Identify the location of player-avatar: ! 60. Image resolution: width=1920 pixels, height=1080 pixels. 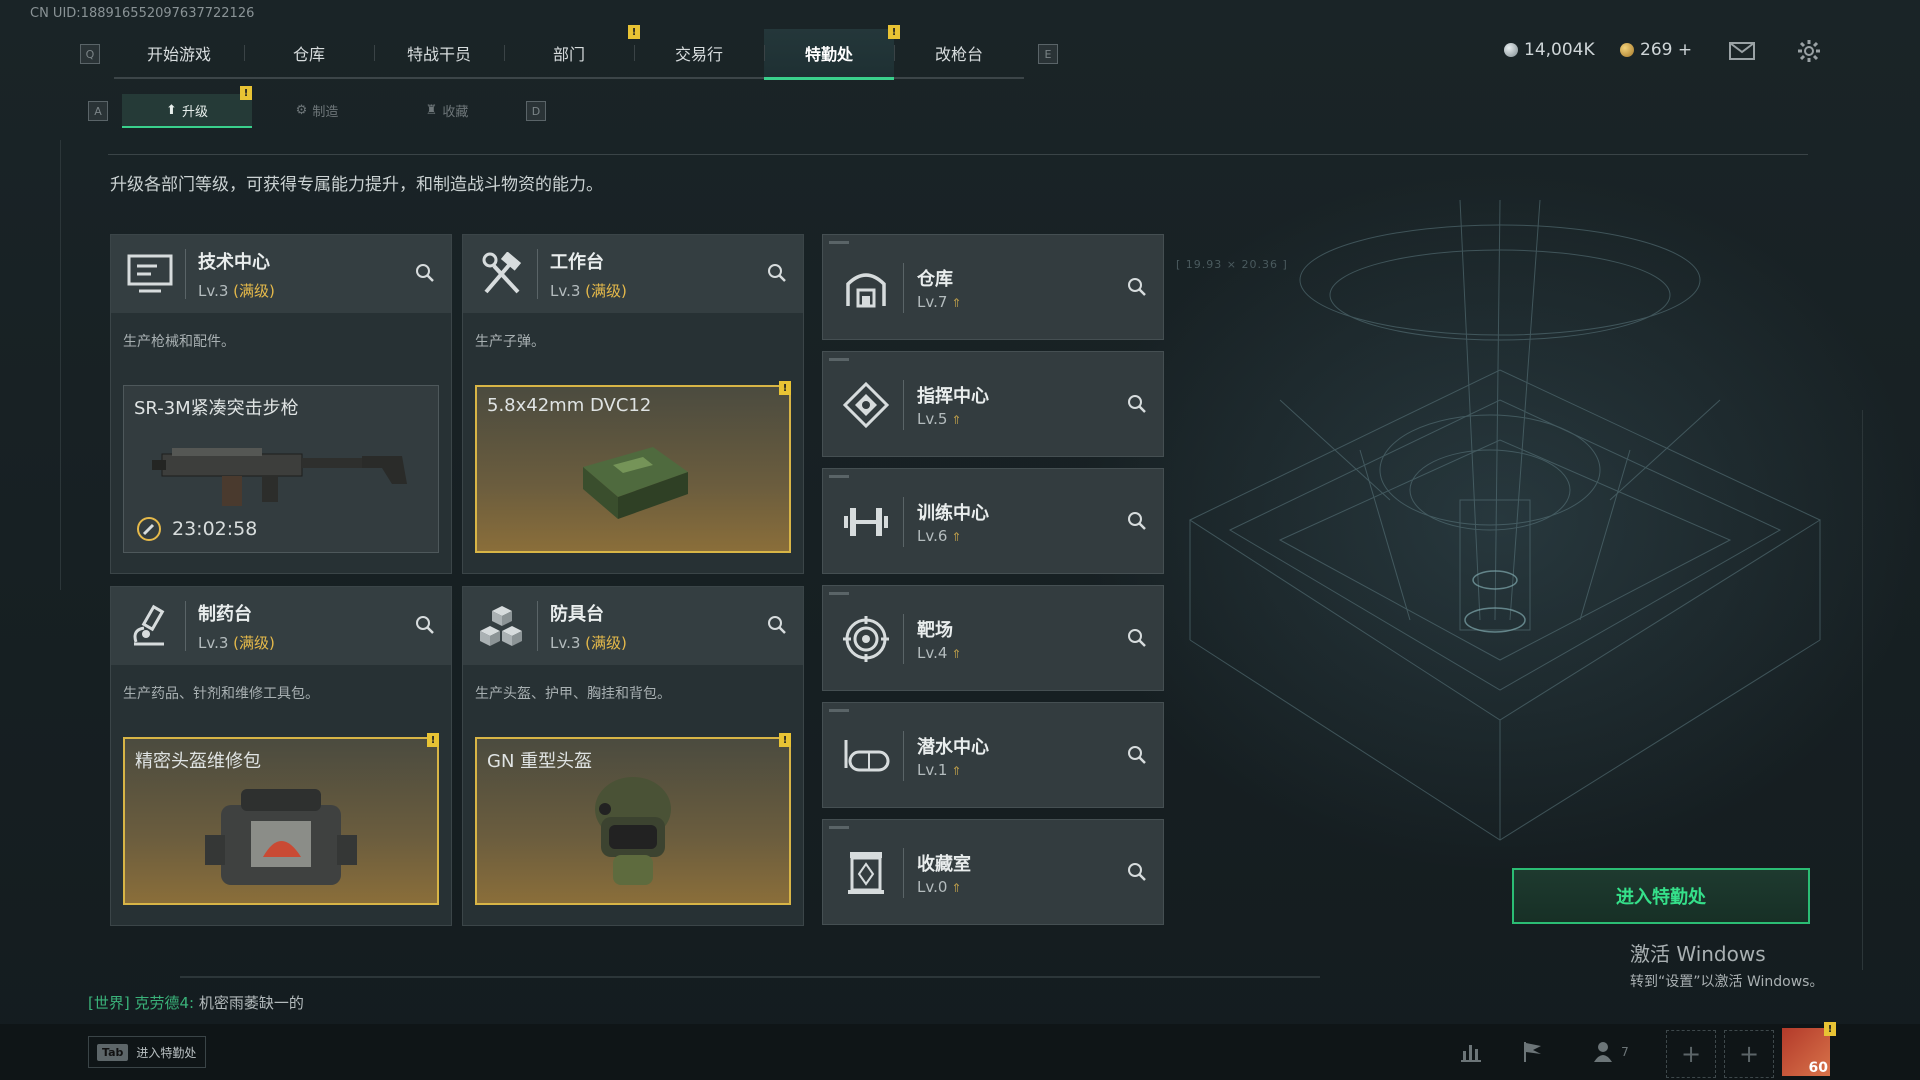
(1809, 1049).